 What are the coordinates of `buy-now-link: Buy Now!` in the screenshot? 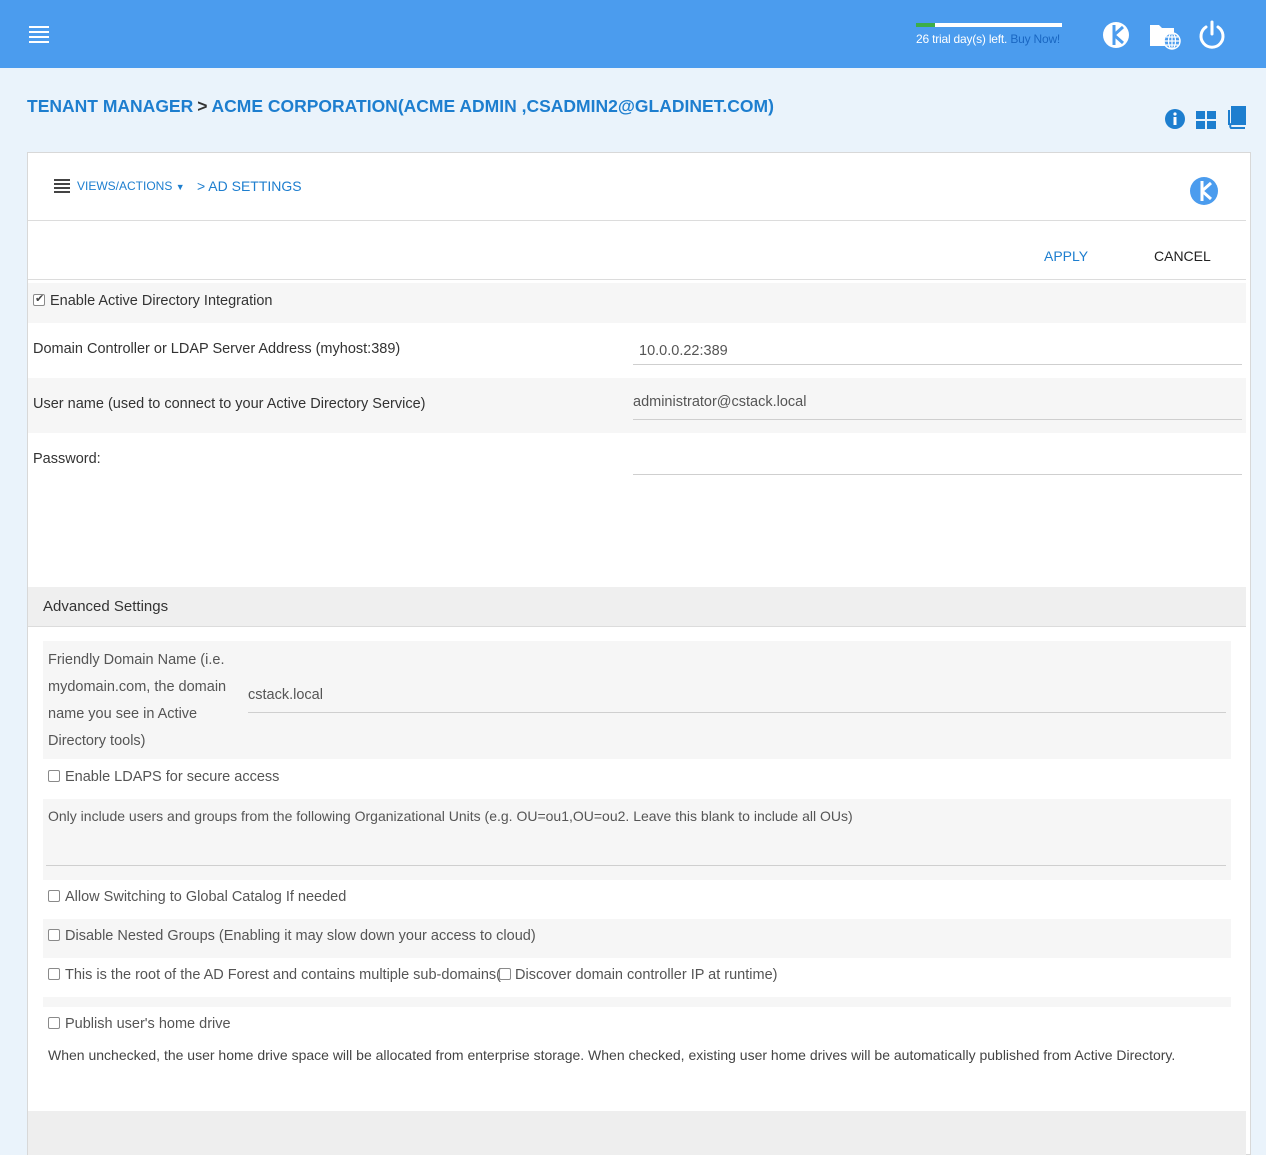 It's located at (1035, 39).